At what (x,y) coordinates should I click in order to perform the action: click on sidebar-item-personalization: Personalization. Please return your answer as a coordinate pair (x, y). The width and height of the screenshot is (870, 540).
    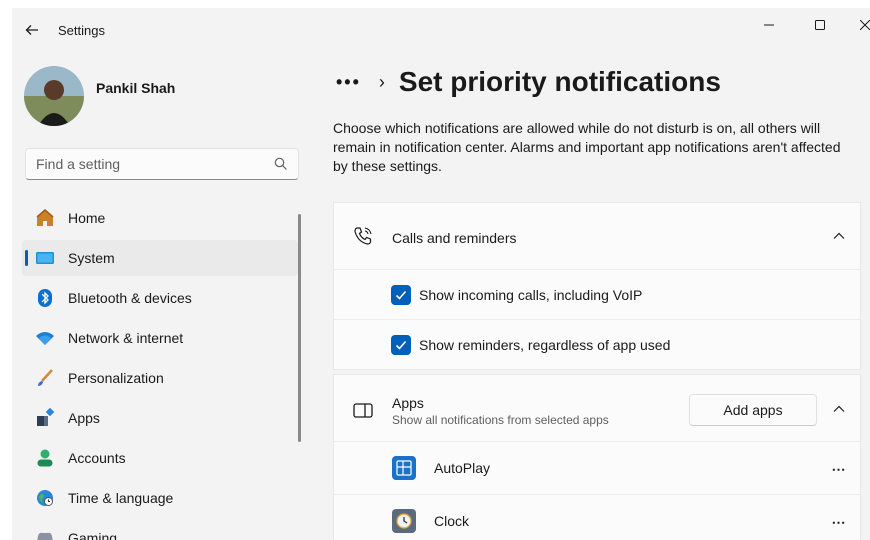
    Looking at the image, I should click on (160, 378).